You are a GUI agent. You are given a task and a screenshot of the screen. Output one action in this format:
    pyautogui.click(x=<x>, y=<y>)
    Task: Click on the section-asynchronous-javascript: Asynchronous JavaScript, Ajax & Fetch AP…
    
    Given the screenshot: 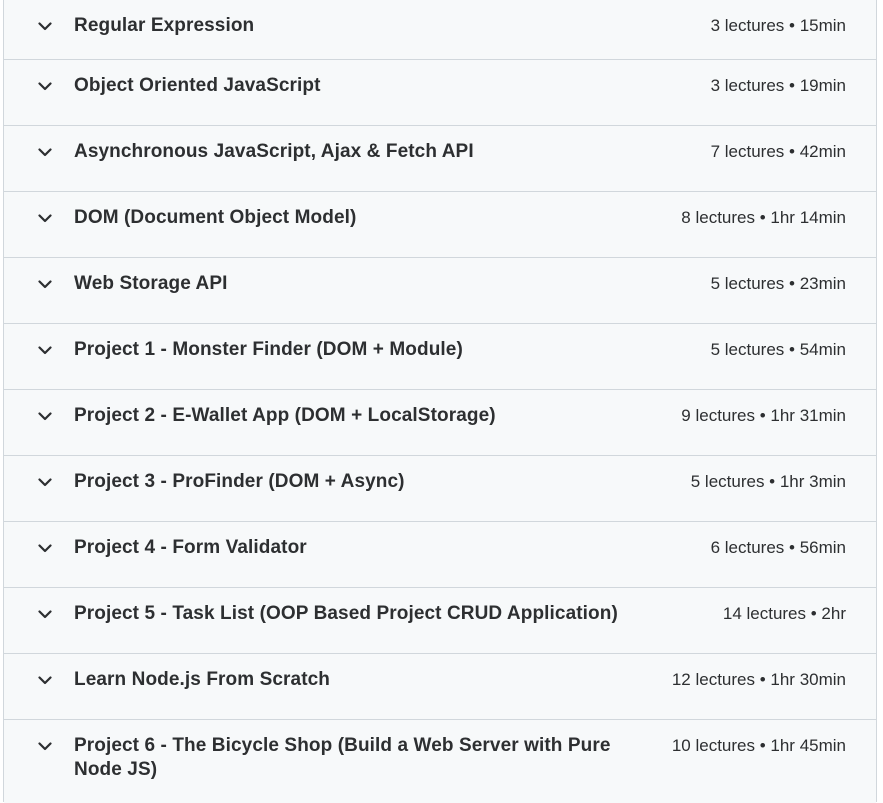 What is the action you would take?
    pyautogui.click(x=440, y=159)
    